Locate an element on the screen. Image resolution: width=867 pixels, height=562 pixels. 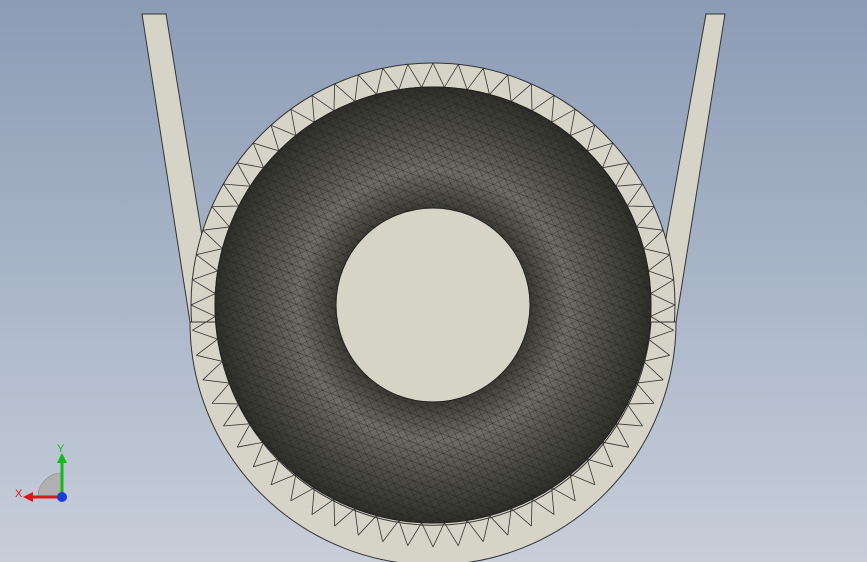
axis-triad: X Y is located at coordinates (41, 472).